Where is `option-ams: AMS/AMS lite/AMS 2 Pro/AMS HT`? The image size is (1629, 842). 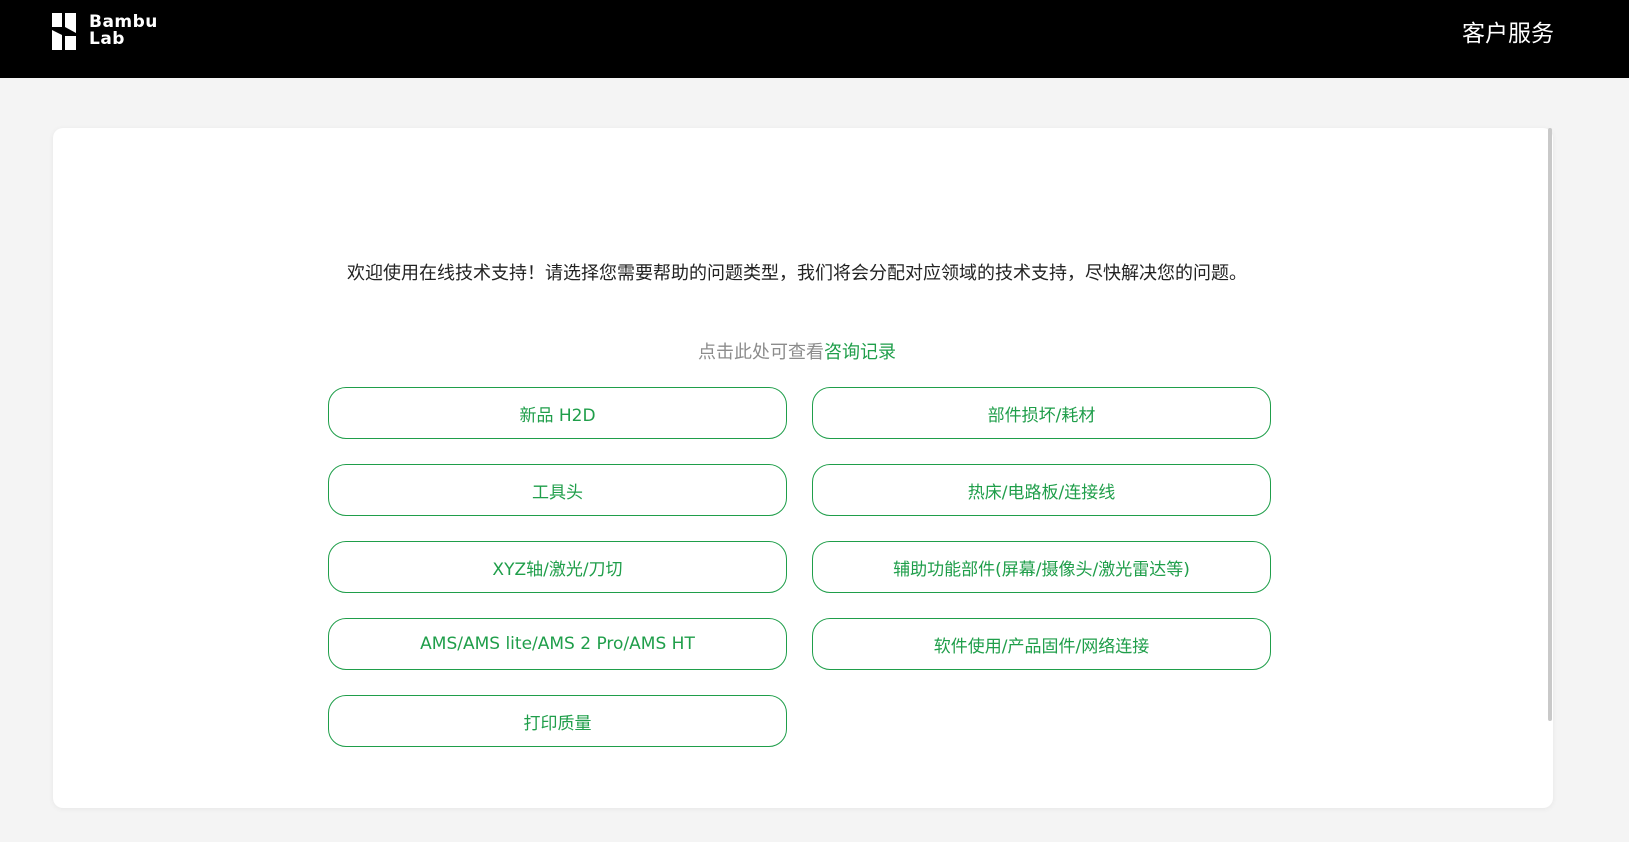 option-ams: AMS/AMS lite/AMS 2 Pro/AMS HT is located at coordinates (557, 644).